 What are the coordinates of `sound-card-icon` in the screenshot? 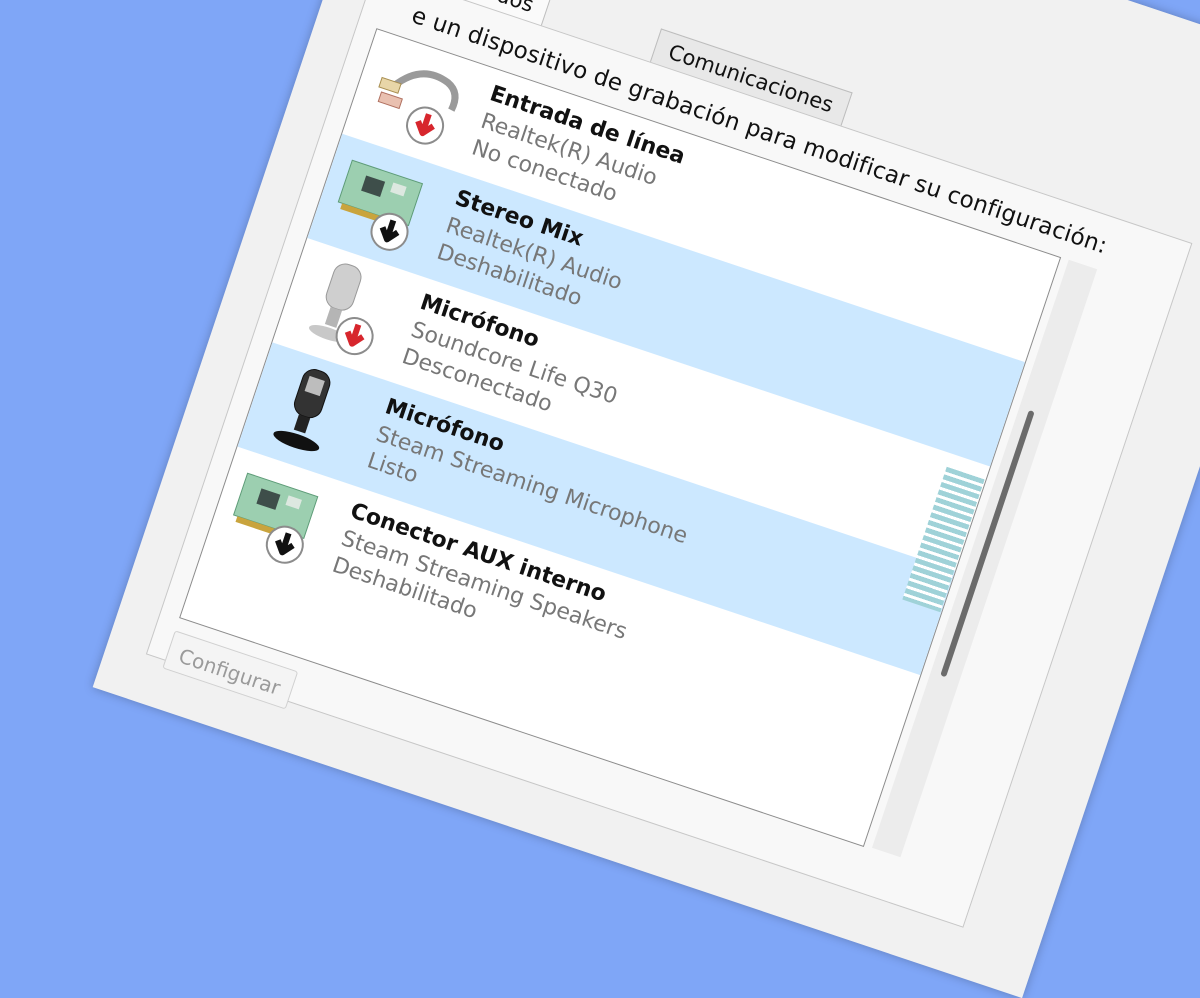 It's located at (275, 518).